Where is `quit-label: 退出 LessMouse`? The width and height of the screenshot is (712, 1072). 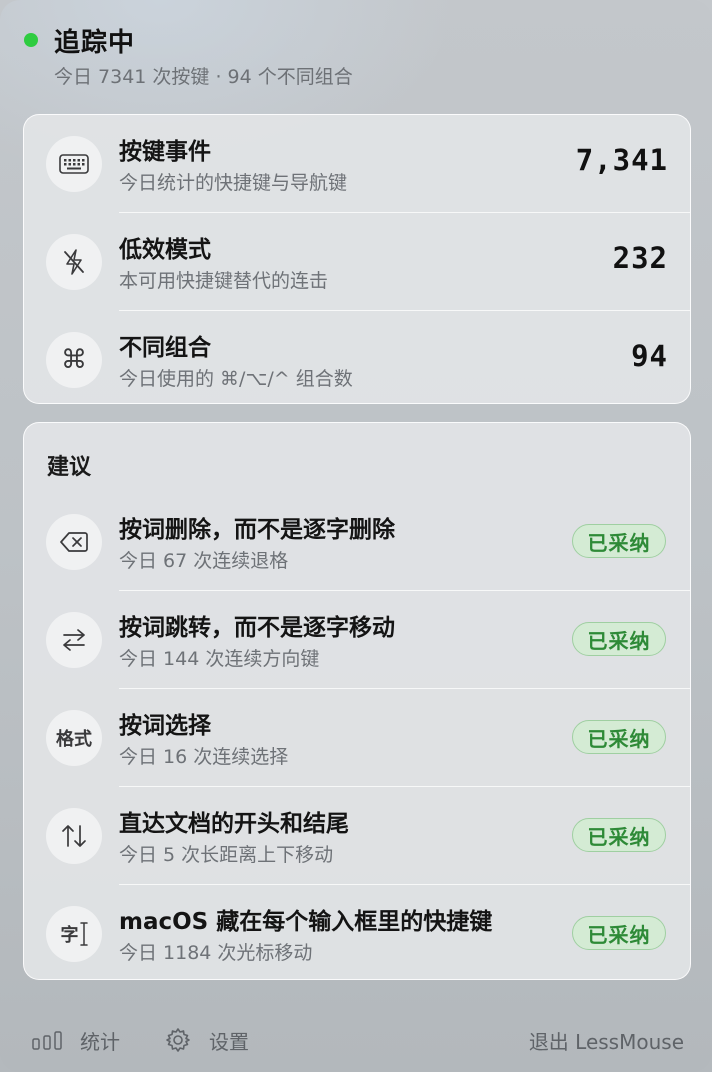
quit-label: 退出 LessMouse is located at coordinates (606, 1041).